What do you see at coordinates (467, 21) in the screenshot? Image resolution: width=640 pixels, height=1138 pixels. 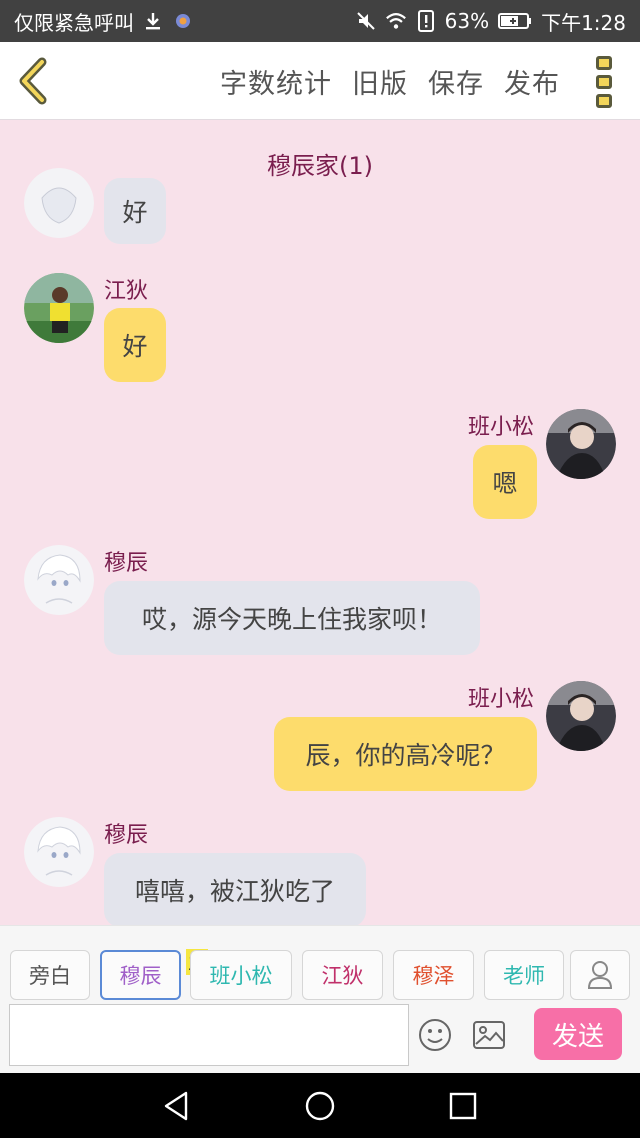 I see `battery-percent: 63%` at bounding box center [467, 21].